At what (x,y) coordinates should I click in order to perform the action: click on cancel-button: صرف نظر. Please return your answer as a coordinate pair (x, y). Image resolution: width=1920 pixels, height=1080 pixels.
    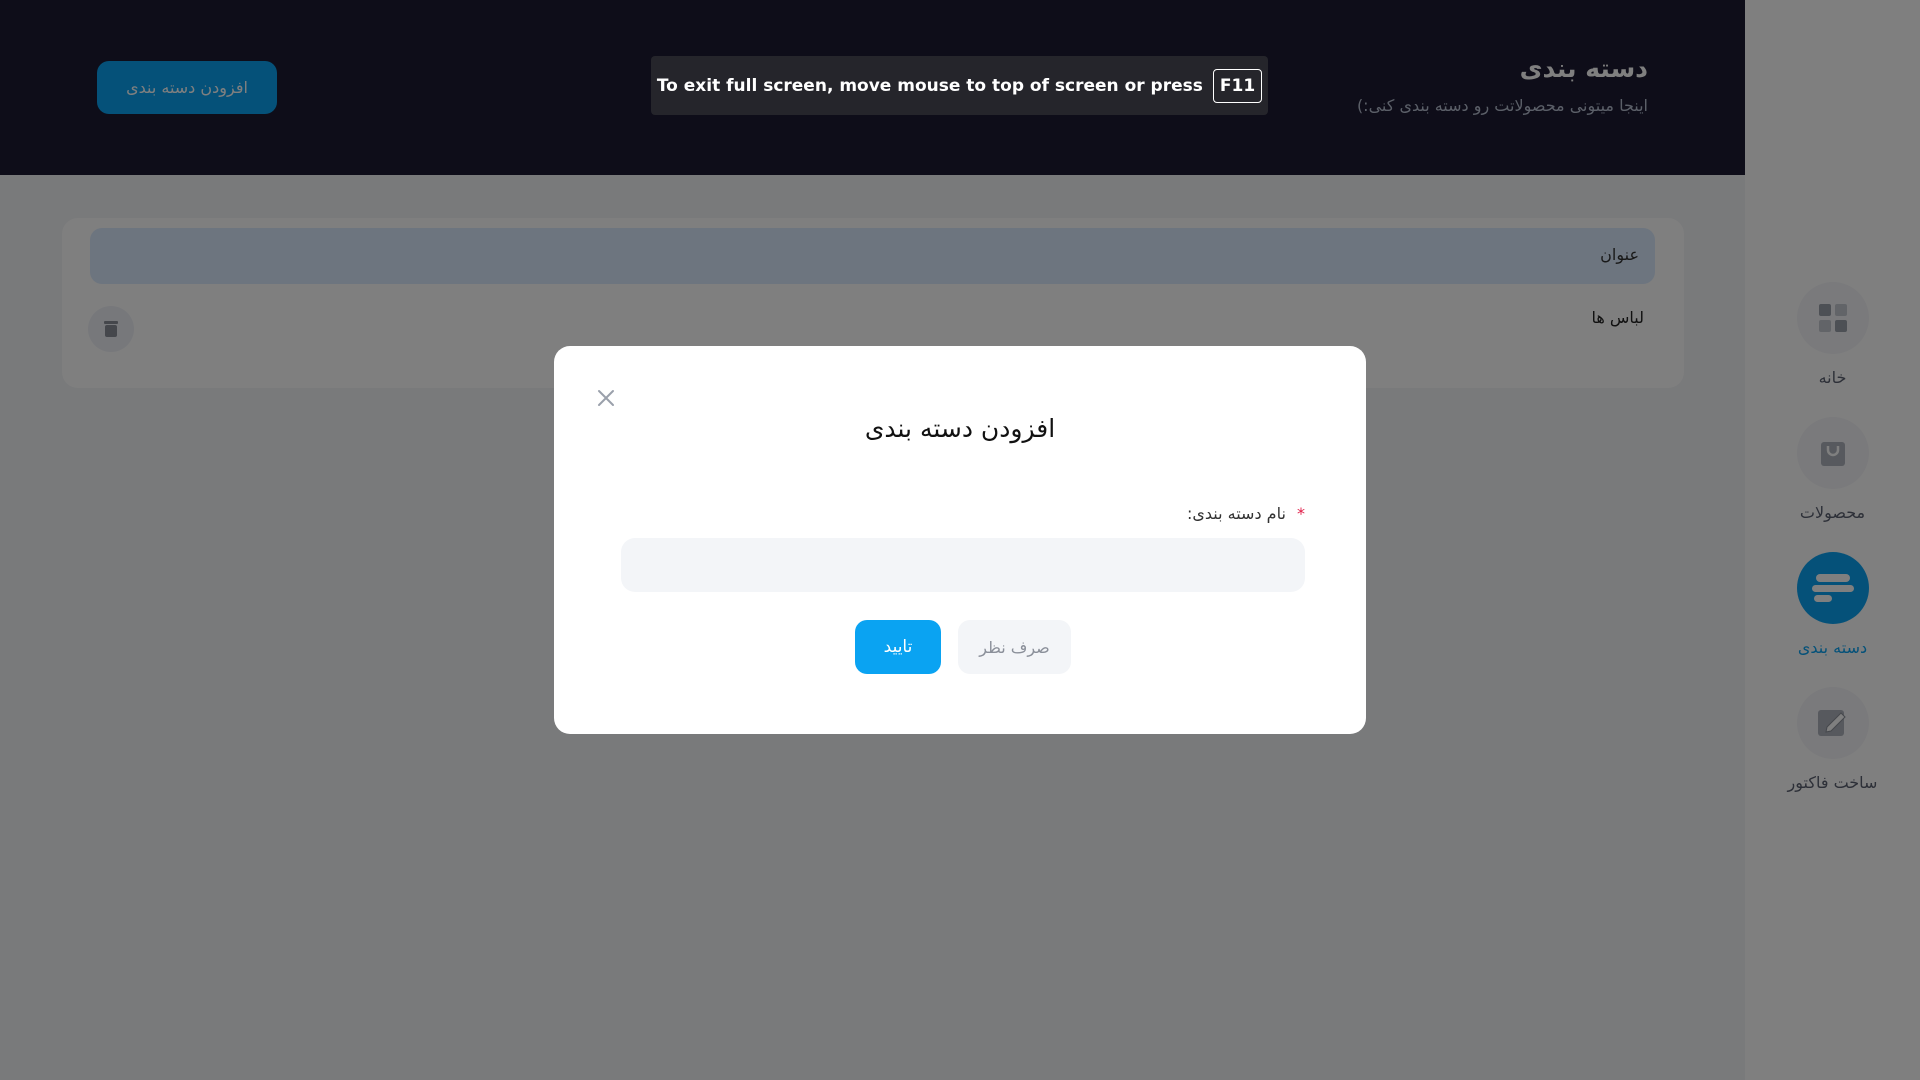
    Looking at the image, I should click on (1014, 647).